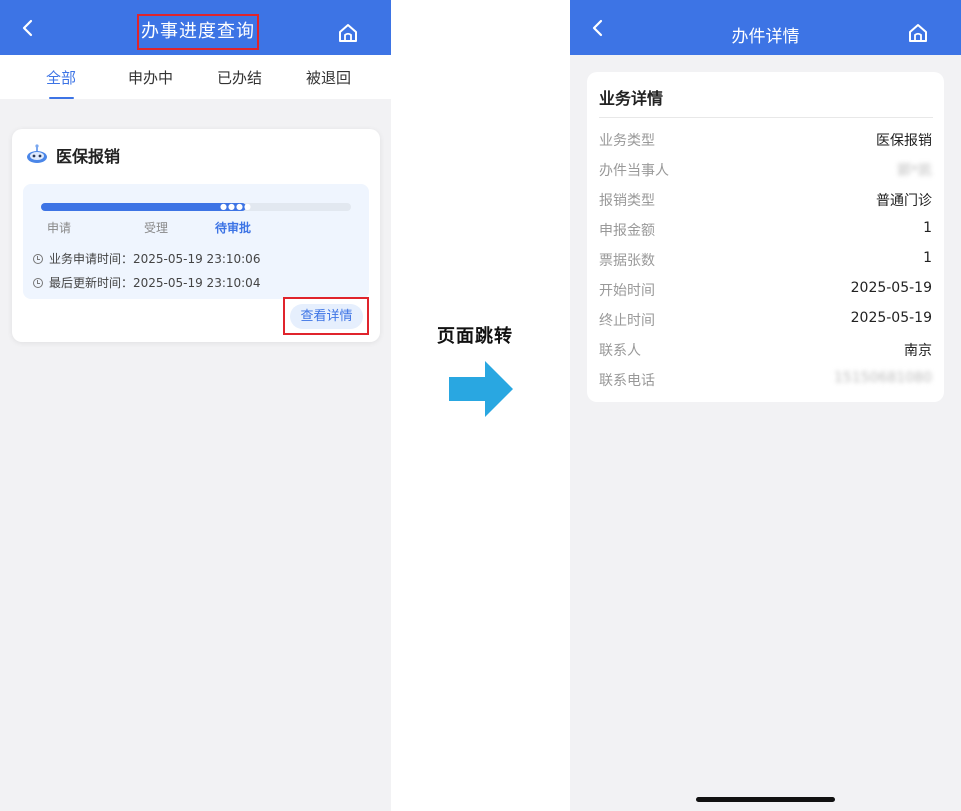 The width and height of the screenshot is (961, 811). What do you see at coordinates (627, 231) in the screenshot?
I see `row-key: 申报金额` at bounding box center [627, 231].